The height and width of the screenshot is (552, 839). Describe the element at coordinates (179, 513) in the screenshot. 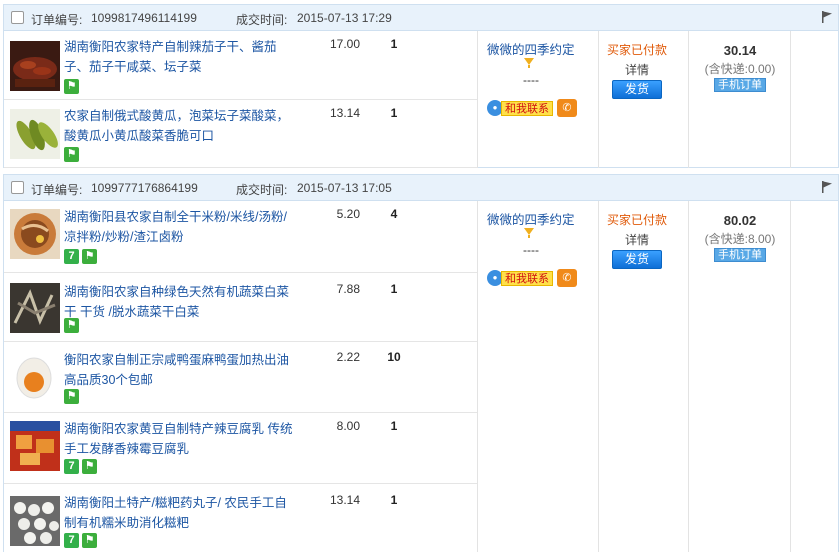

I see `product-title: 湖南衡阳土特产/糍粑药丸子/ 农民手工自制有机糯米助消化糍粑` at that location.